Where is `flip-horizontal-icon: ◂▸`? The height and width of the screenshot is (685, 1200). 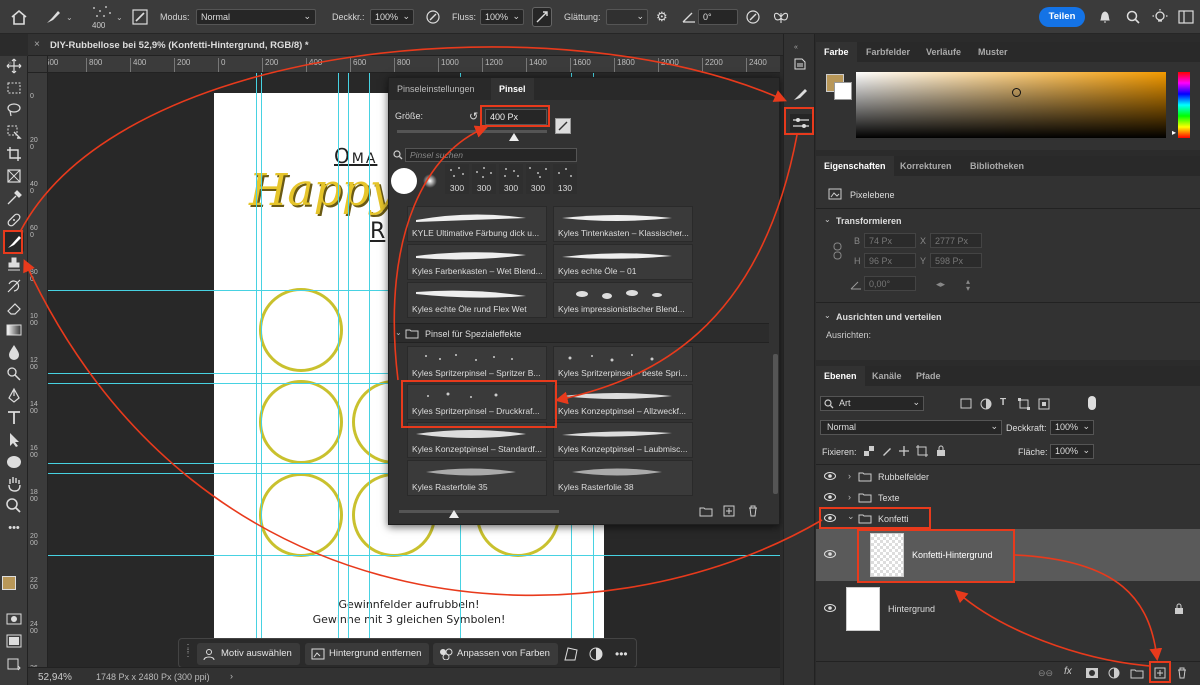 flip-horizontal-icon: ◂▸ is located at coordinates (940, 284).